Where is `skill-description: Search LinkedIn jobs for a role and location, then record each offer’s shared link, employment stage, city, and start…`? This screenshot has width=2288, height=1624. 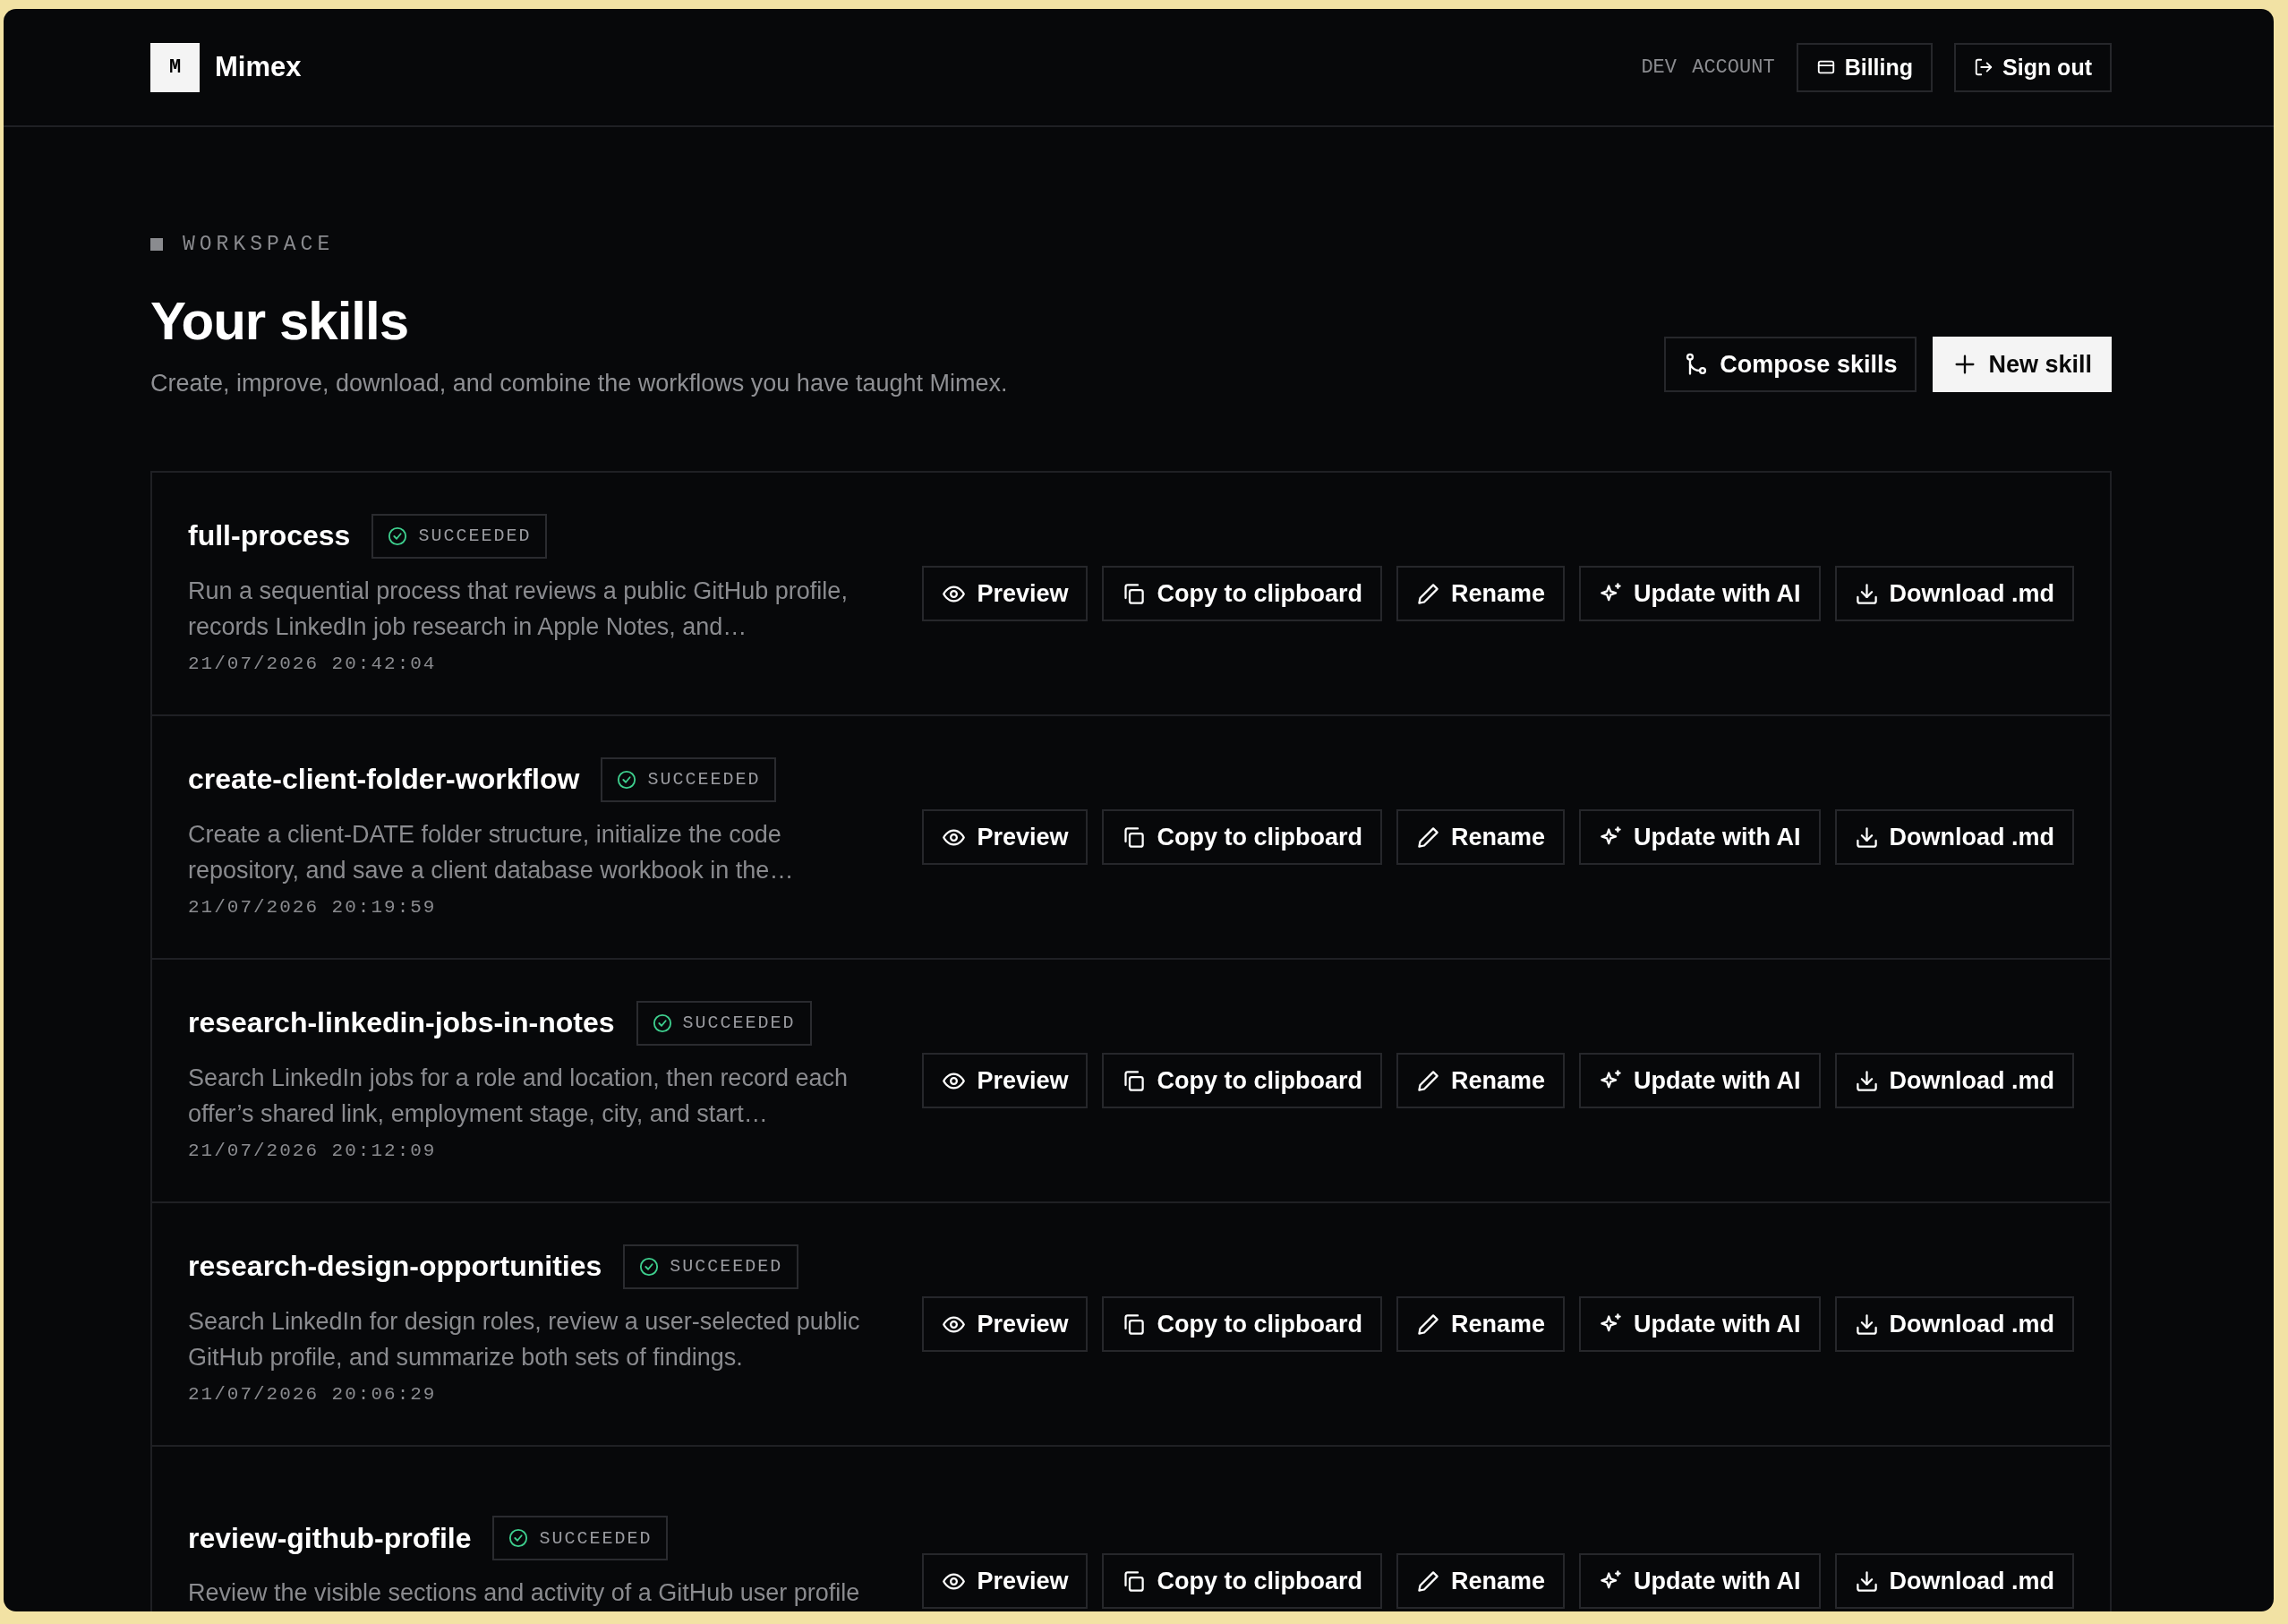 skill-description: Search LinkedIn jobs for a role and location, then record each offer’s shared link, employment stage, city, and start… is located at coordinates (518, 1096).